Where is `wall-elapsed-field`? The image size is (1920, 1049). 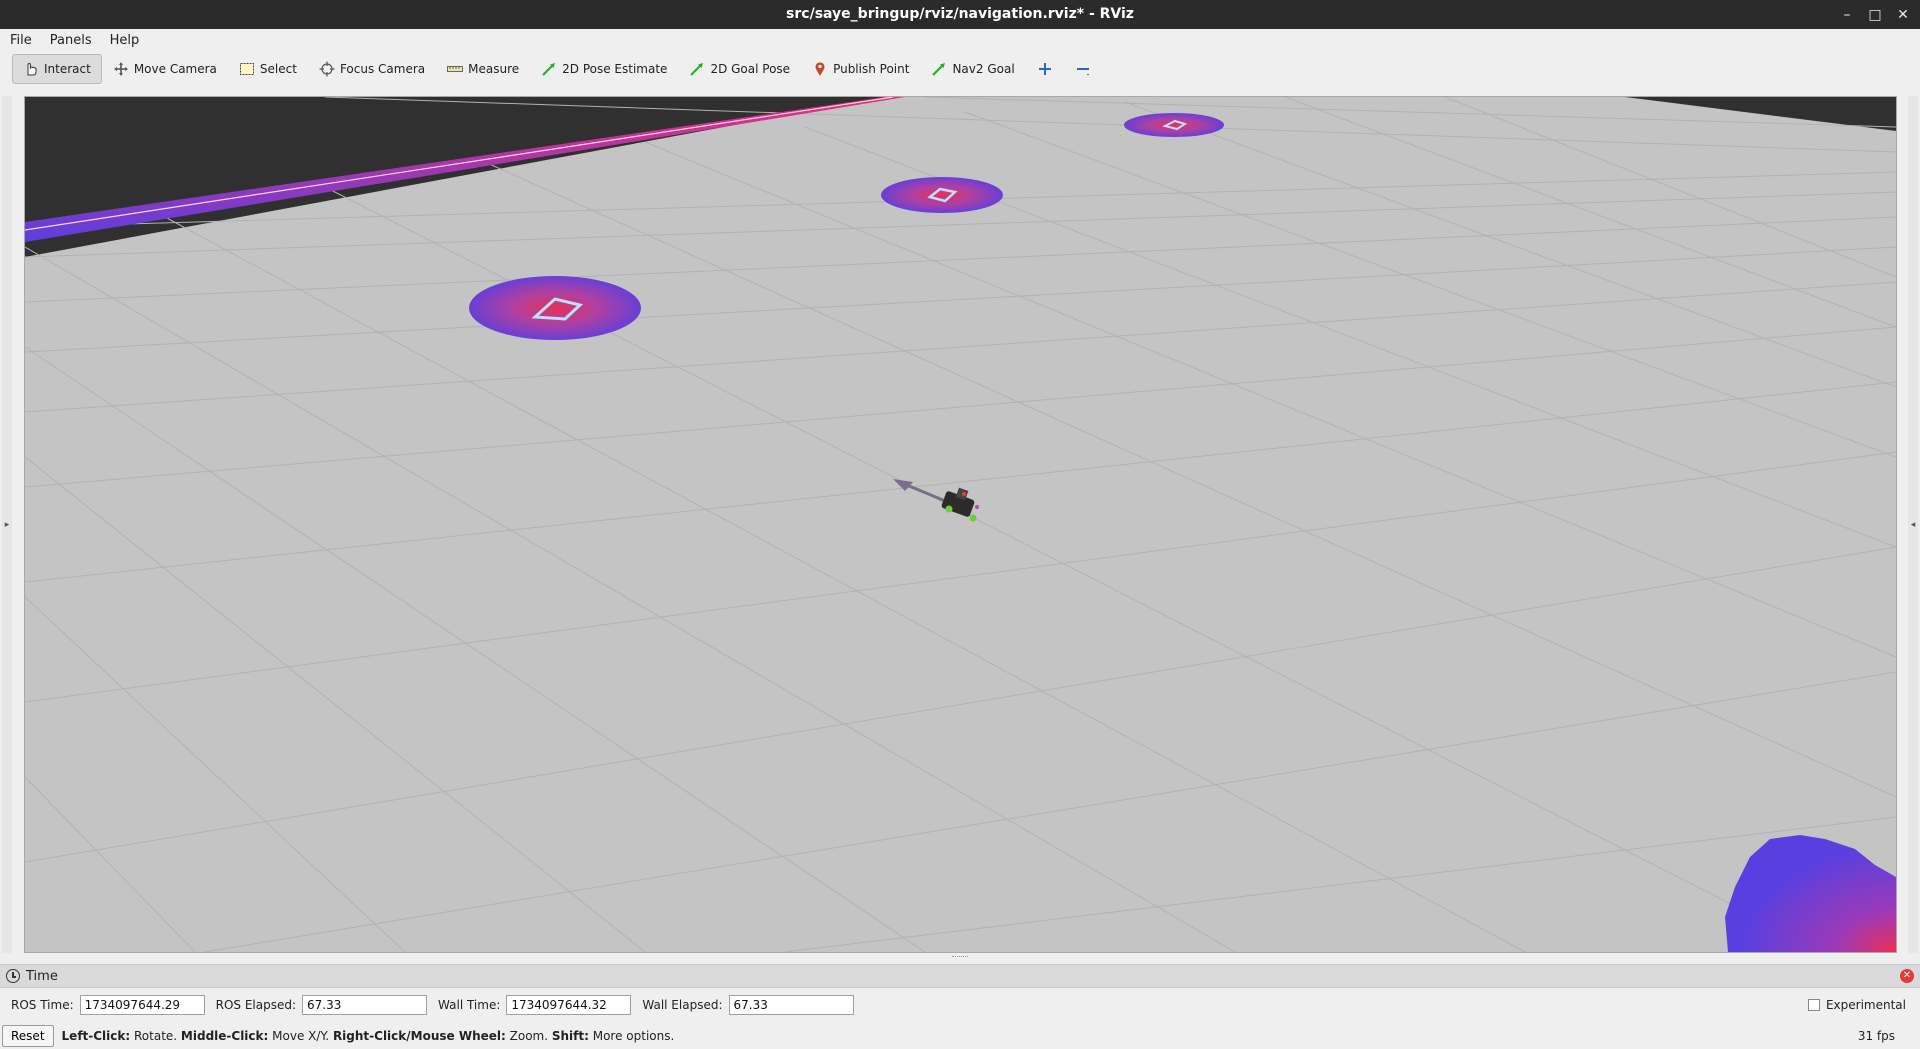
wall-elapsed-field is located at coordinates (791, 1005).